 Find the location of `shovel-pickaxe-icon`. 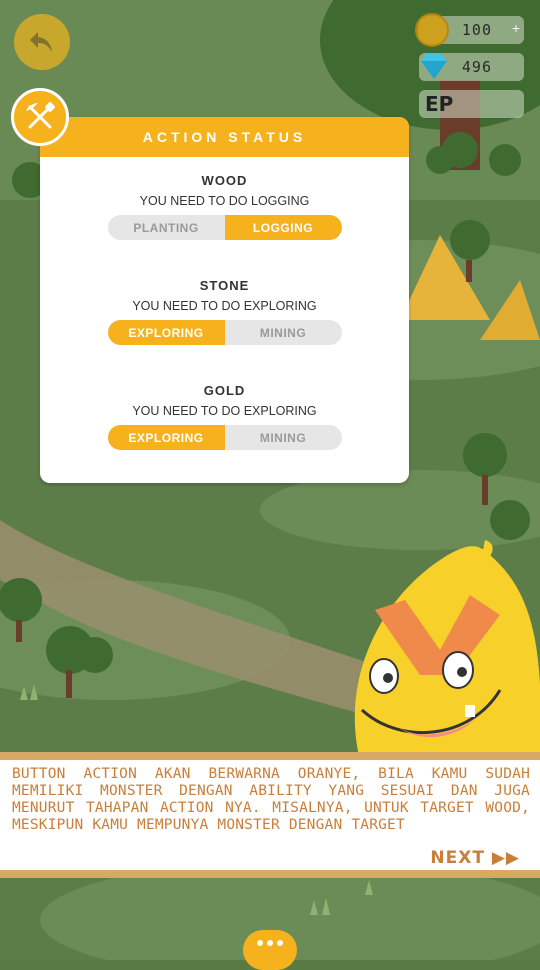

shovel-pickaxe-icon is located at coordinates (40, 115).